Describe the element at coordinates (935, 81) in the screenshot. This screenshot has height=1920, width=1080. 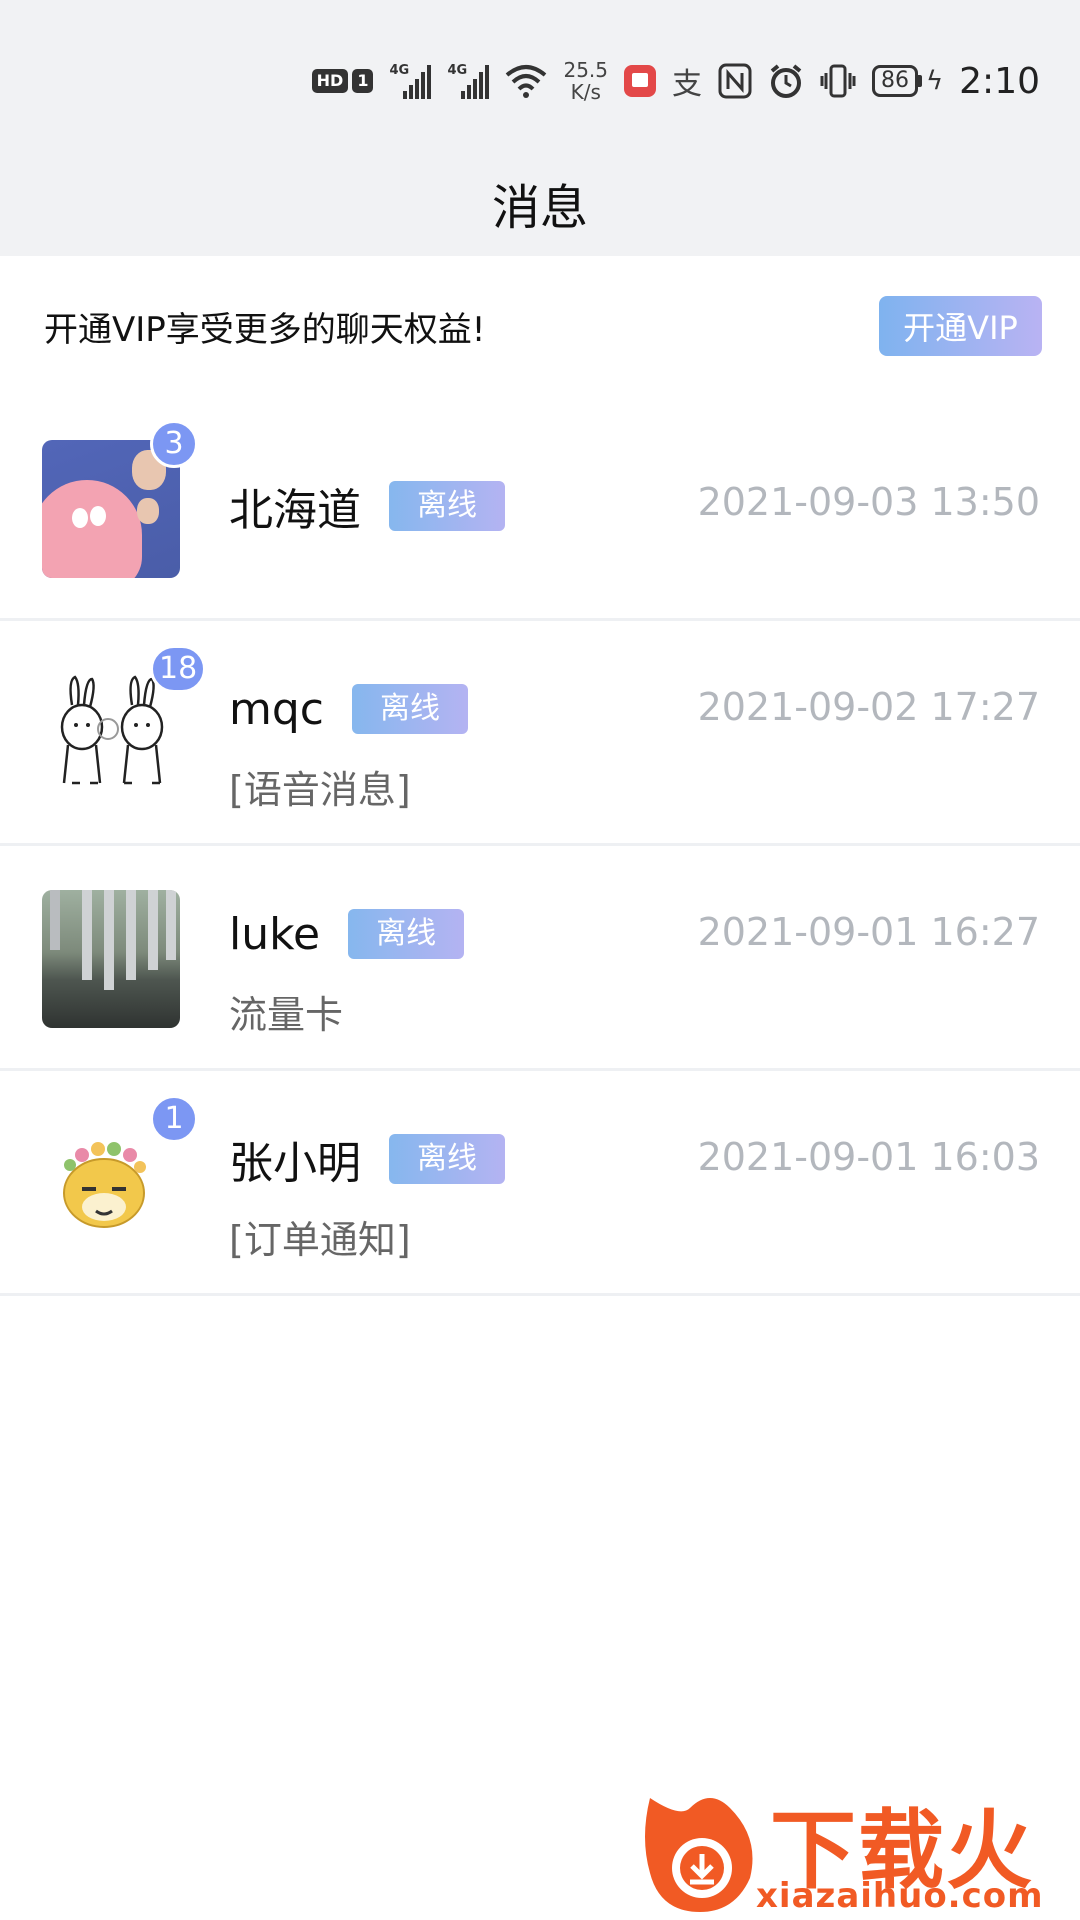
I see `charging-icon: ϟ` at that location.